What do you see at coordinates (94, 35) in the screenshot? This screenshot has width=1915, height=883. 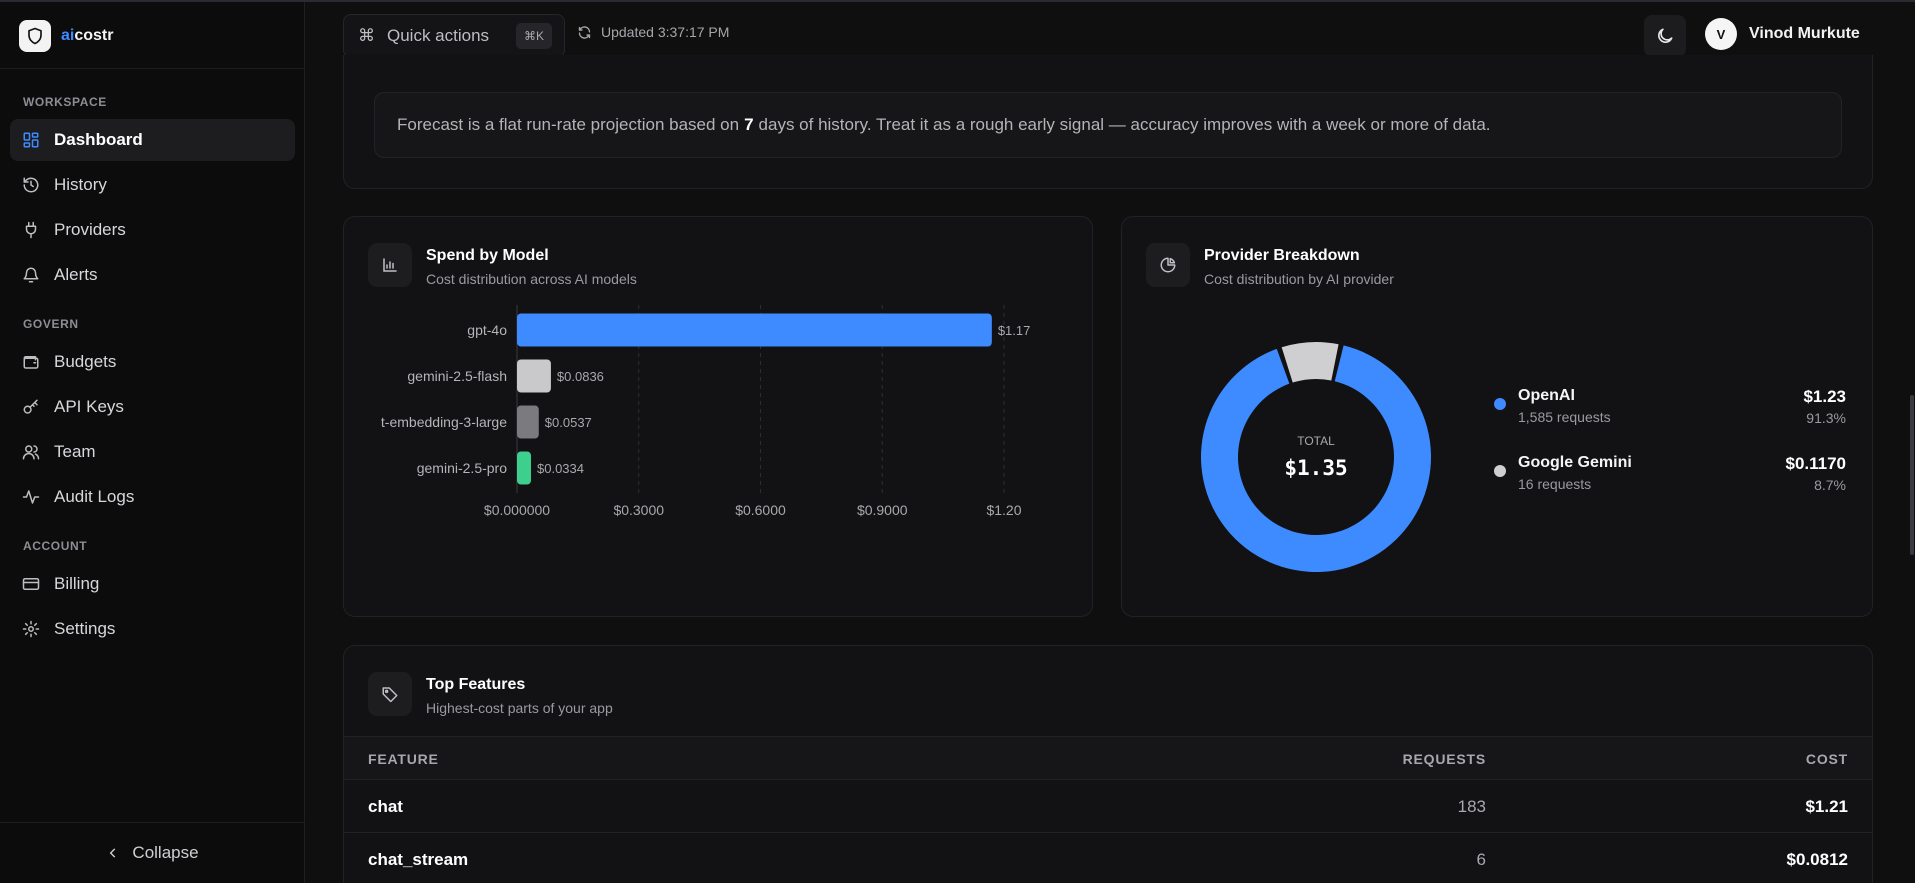 I see `brand-name-suffix: costr` at bounding box center [94, 35].